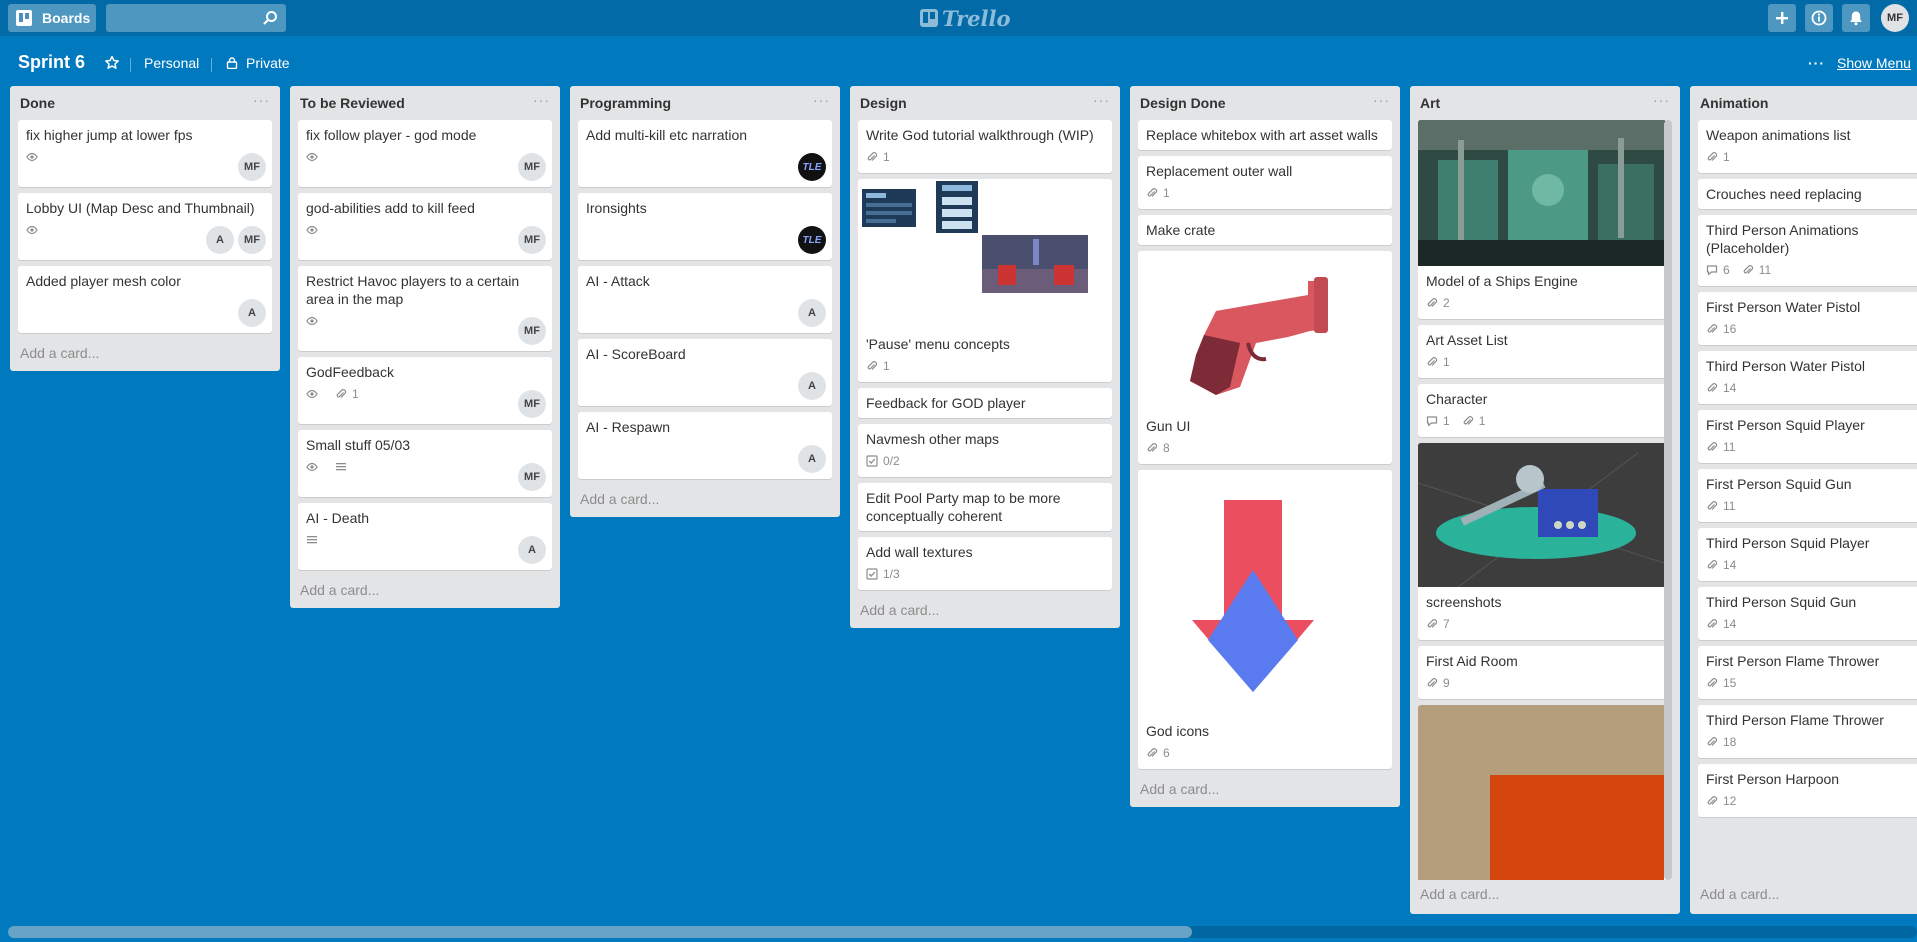 This screenshot has width=1917, height=942. Describe the element at coordinates (1542, 410) in the screenshot. I see `card: Character 1 1` at that location.